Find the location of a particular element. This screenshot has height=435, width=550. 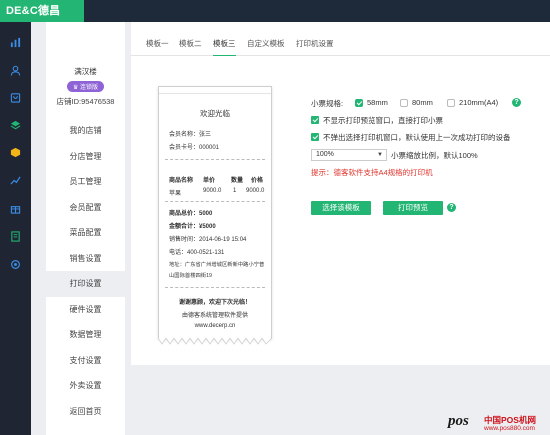

select-template-button: 选择该模板 is located at coordinates (341, 208).